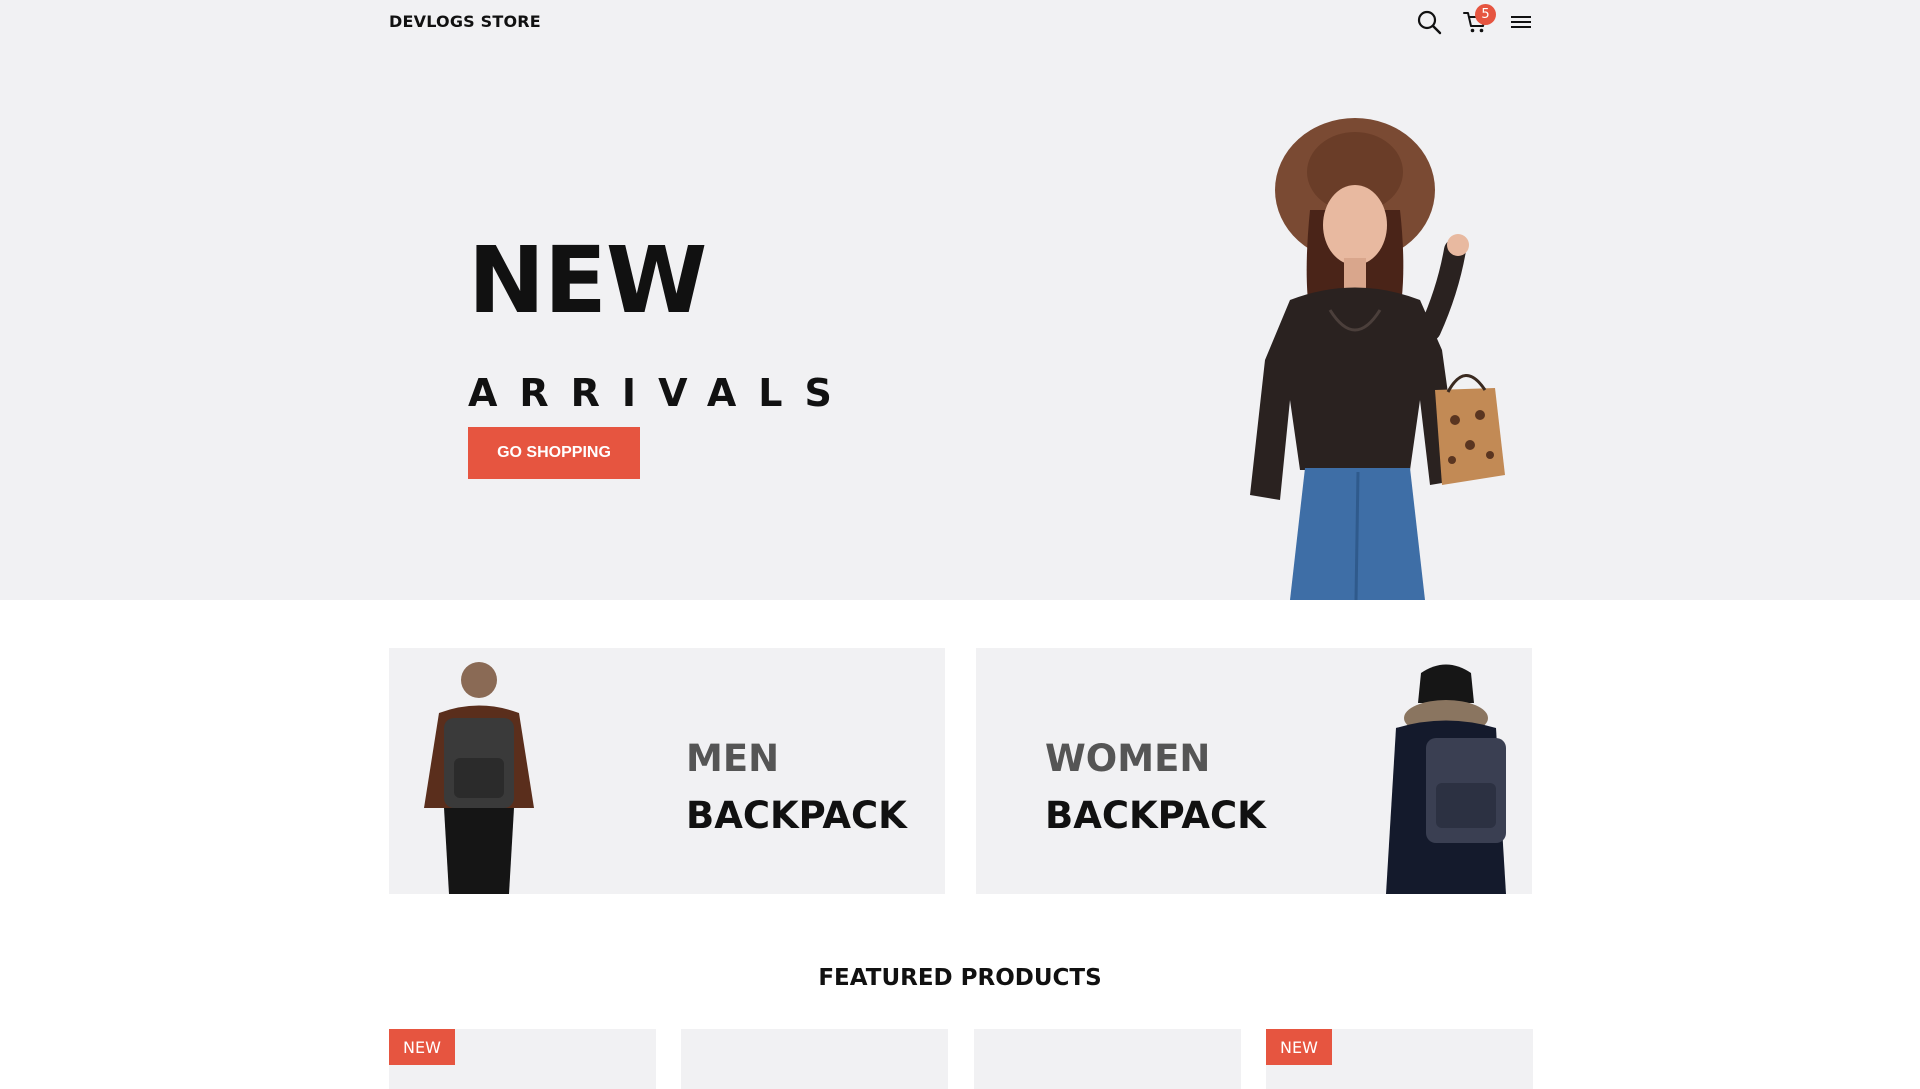 The width and height of the screenshot is (1920, 1089). What do you see at coordinates (661, 393) in the screenshot?
I see `hero-subtitle: ARRIVALS` at bounding box center [661, 393].